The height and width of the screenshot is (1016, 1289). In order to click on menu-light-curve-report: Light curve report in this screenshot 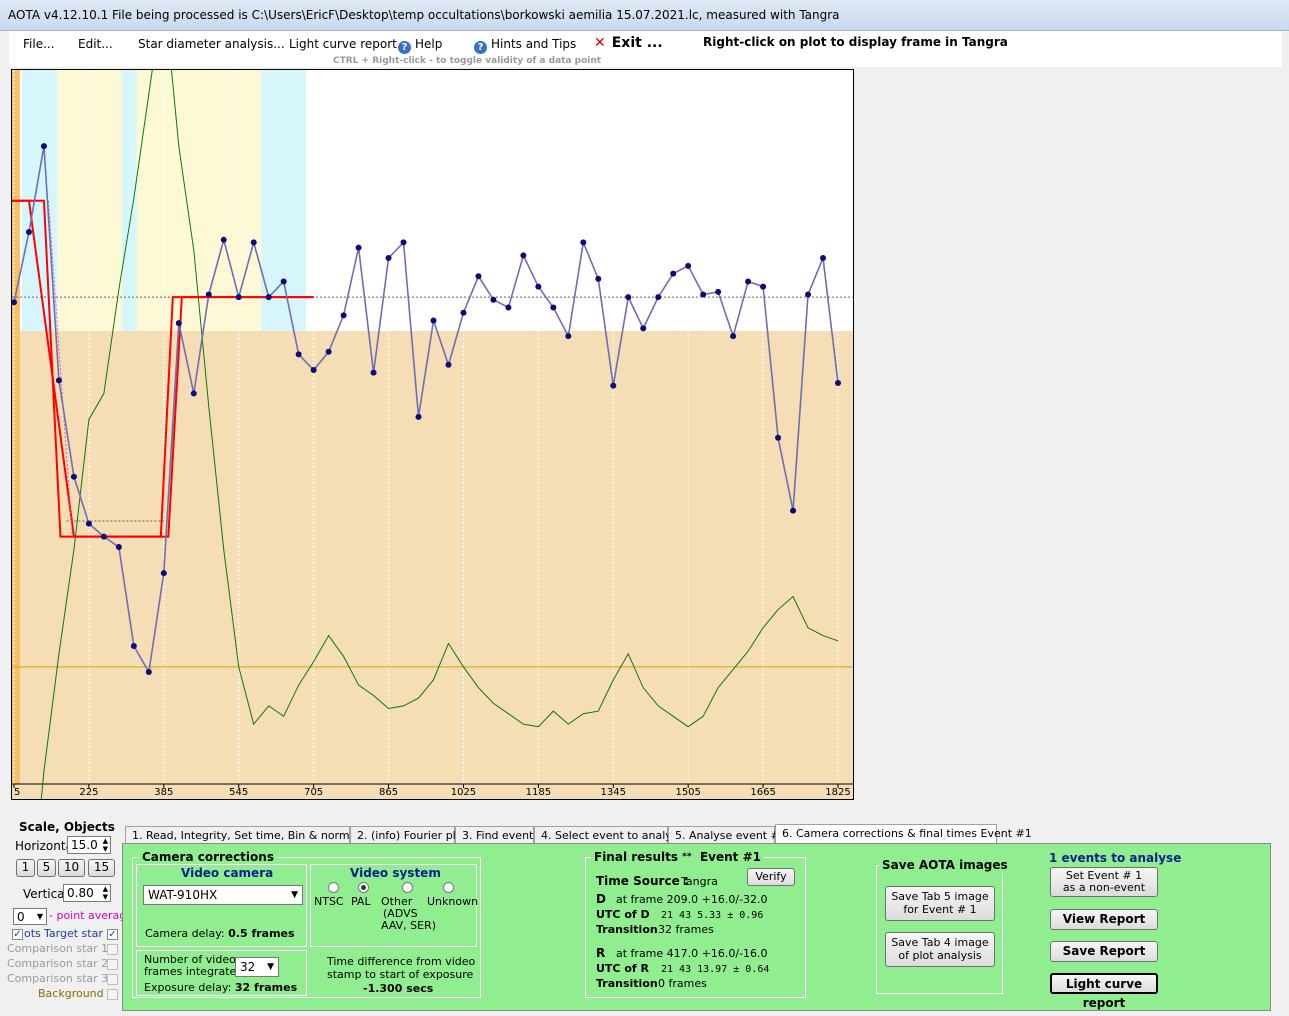, I will do `click(343, 44)`.